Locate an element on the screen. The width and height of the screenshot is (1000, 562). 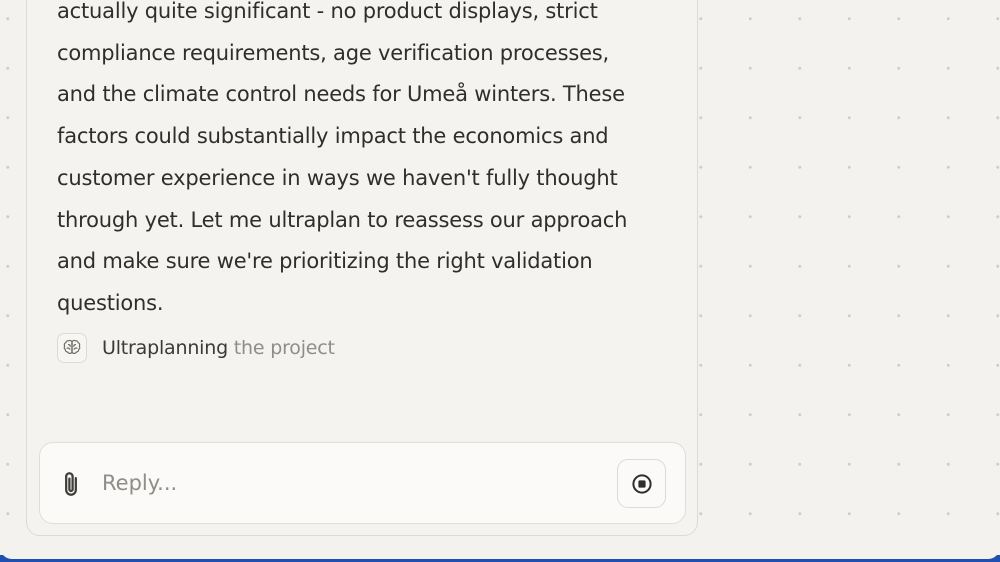
stop-button is located at coordinates (641, 483).